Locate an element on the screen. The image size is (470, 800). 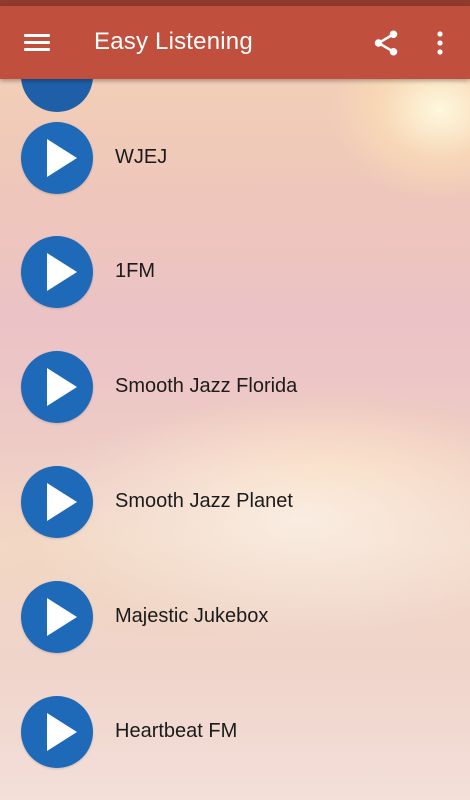
share-icon is located at coordinates (386, 43).